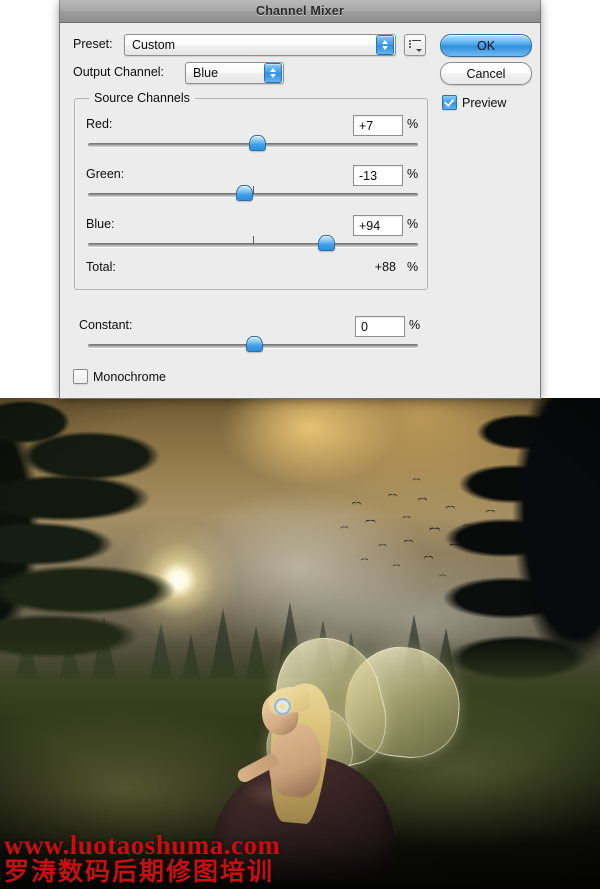  I want to click on red-percent-symbol: %, so click(413, 124).